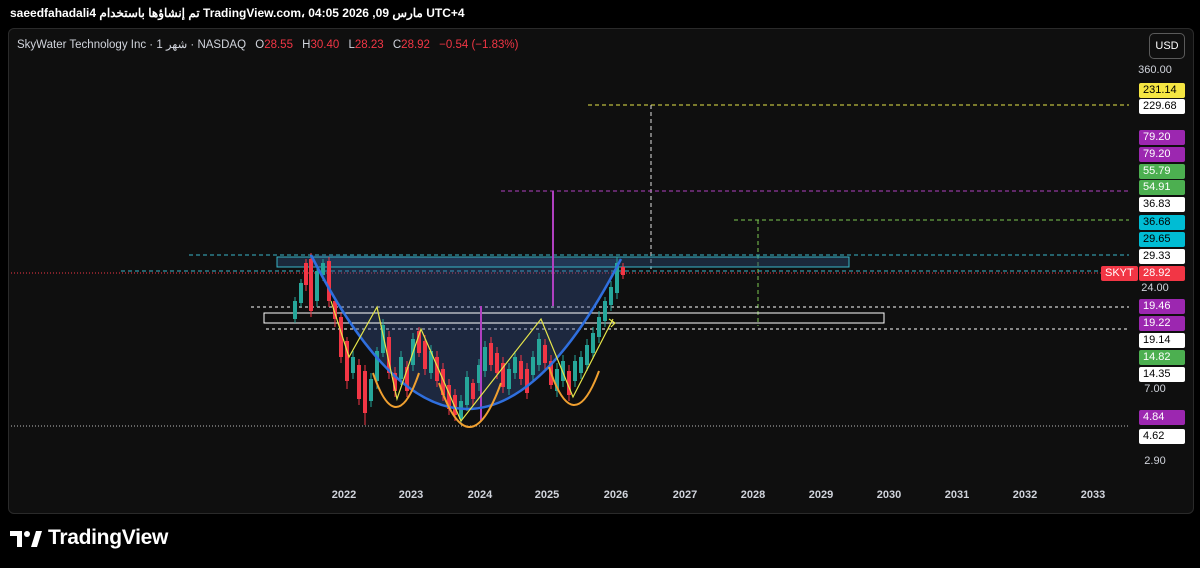 The height and width of the screenshot is (568, 1200). I want to click on time-axis-tick: 2027, so click(685, 495).